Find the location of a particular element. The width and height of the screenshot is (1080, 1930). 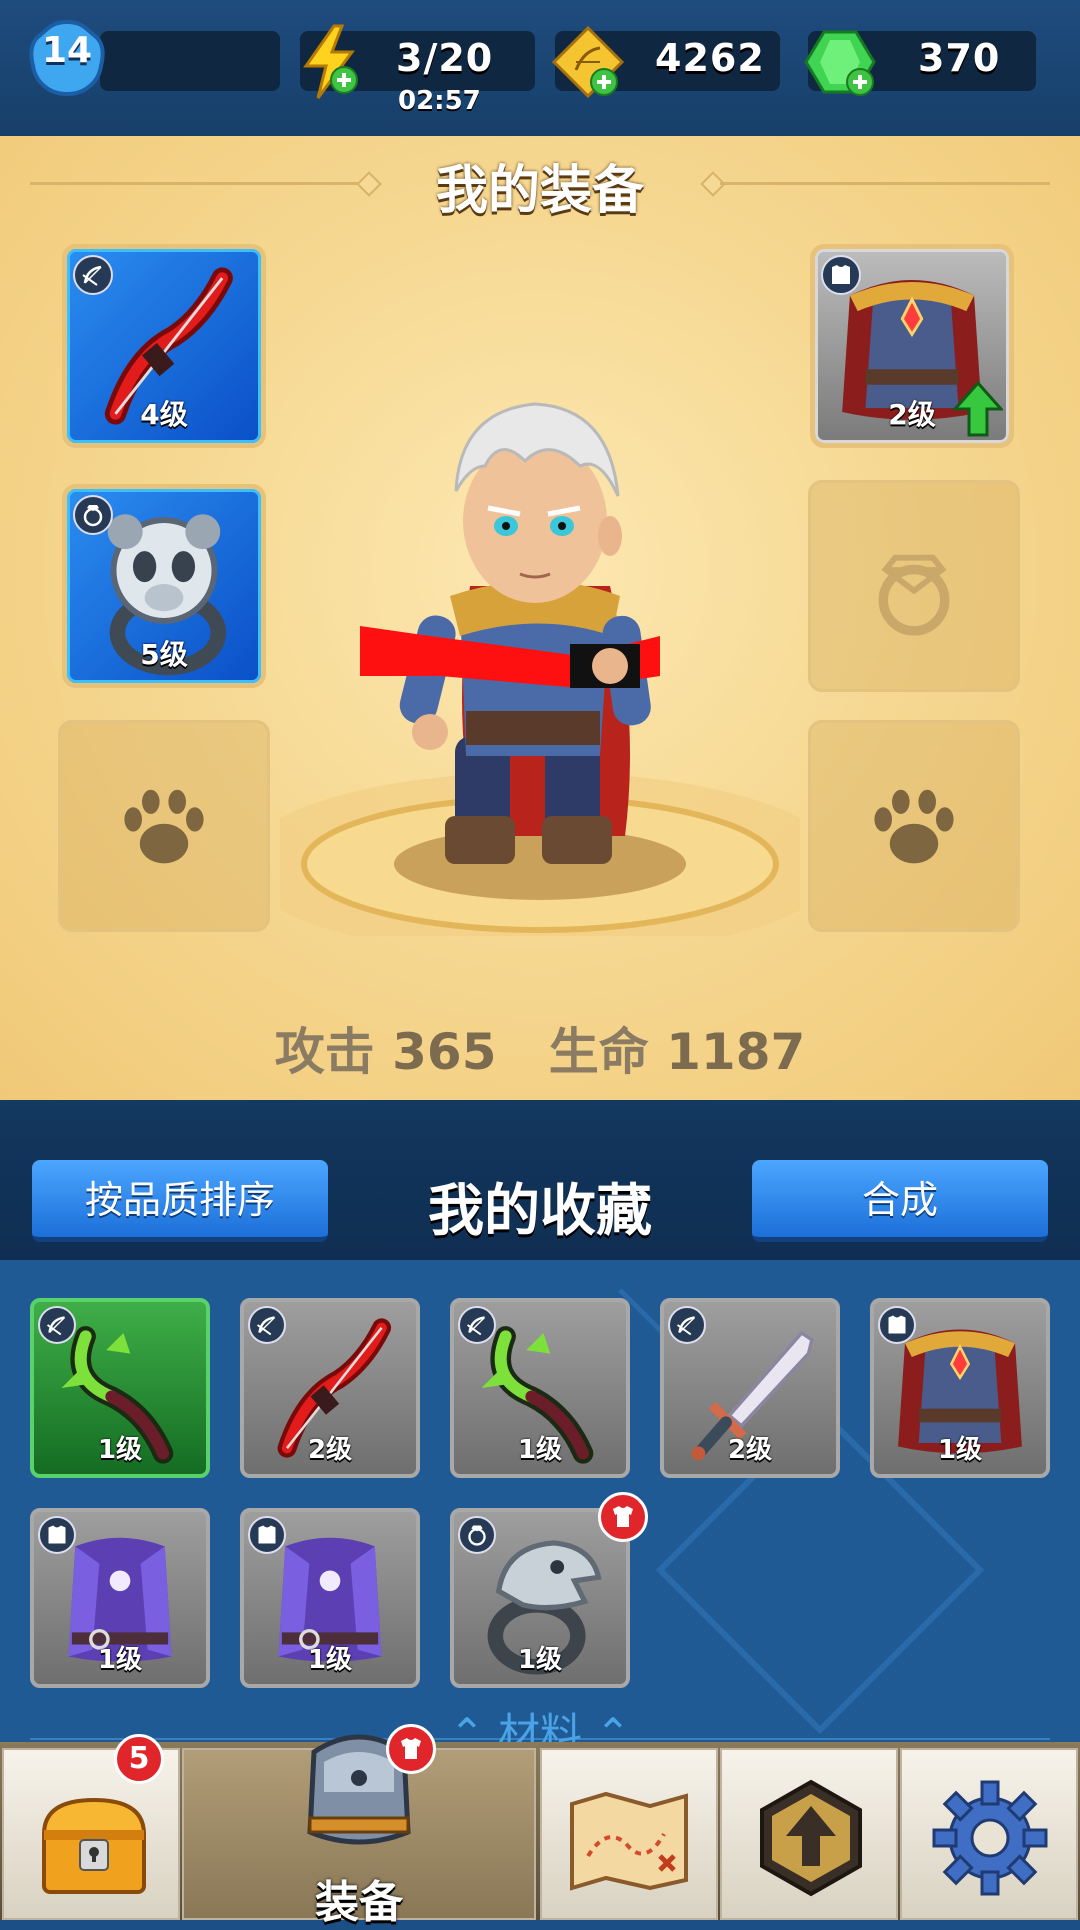

gems-value: 370 is located at coordinates (959, 58).